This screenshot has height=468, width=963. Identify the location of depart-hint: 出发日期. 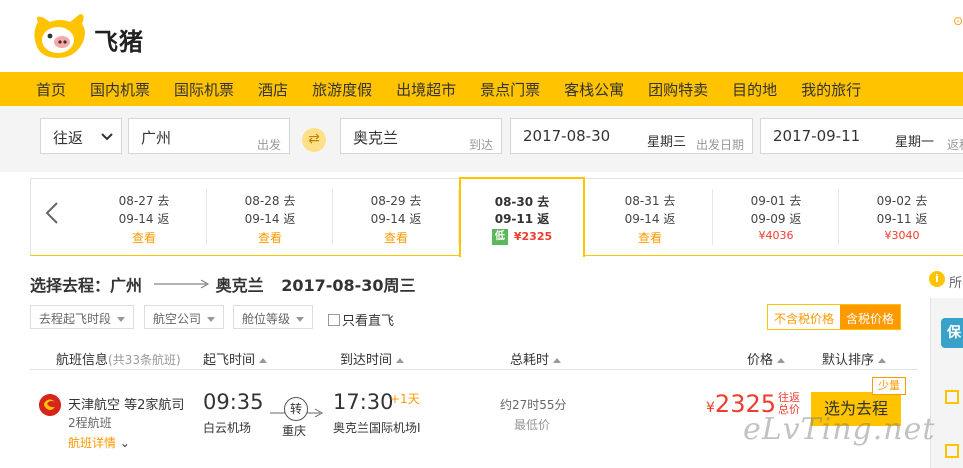
(719, 145).